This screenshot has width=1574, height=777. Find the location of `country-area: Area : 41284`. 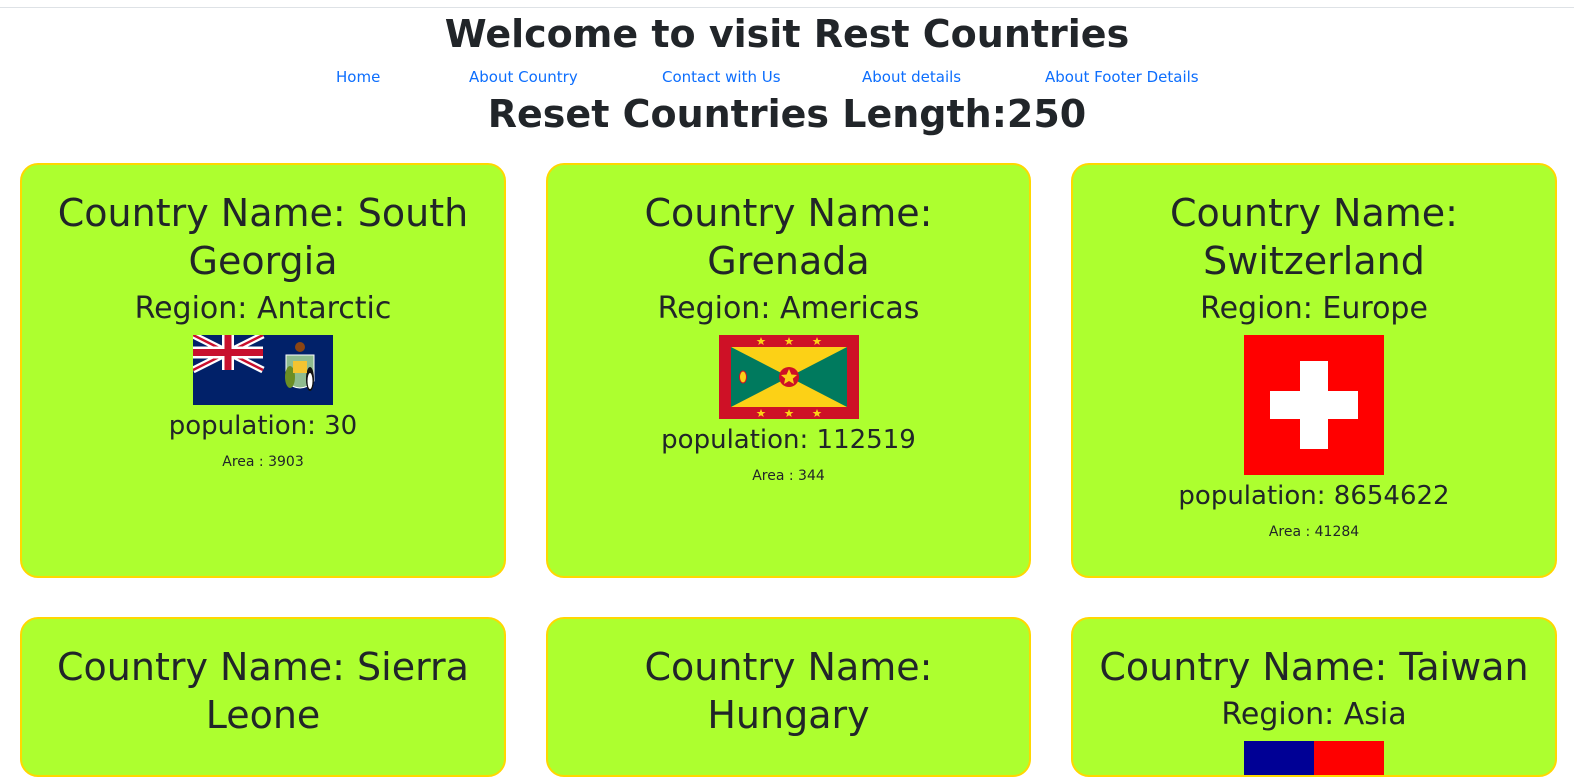

country-area: Area : 41284 is located at coordinates (1314, 532).